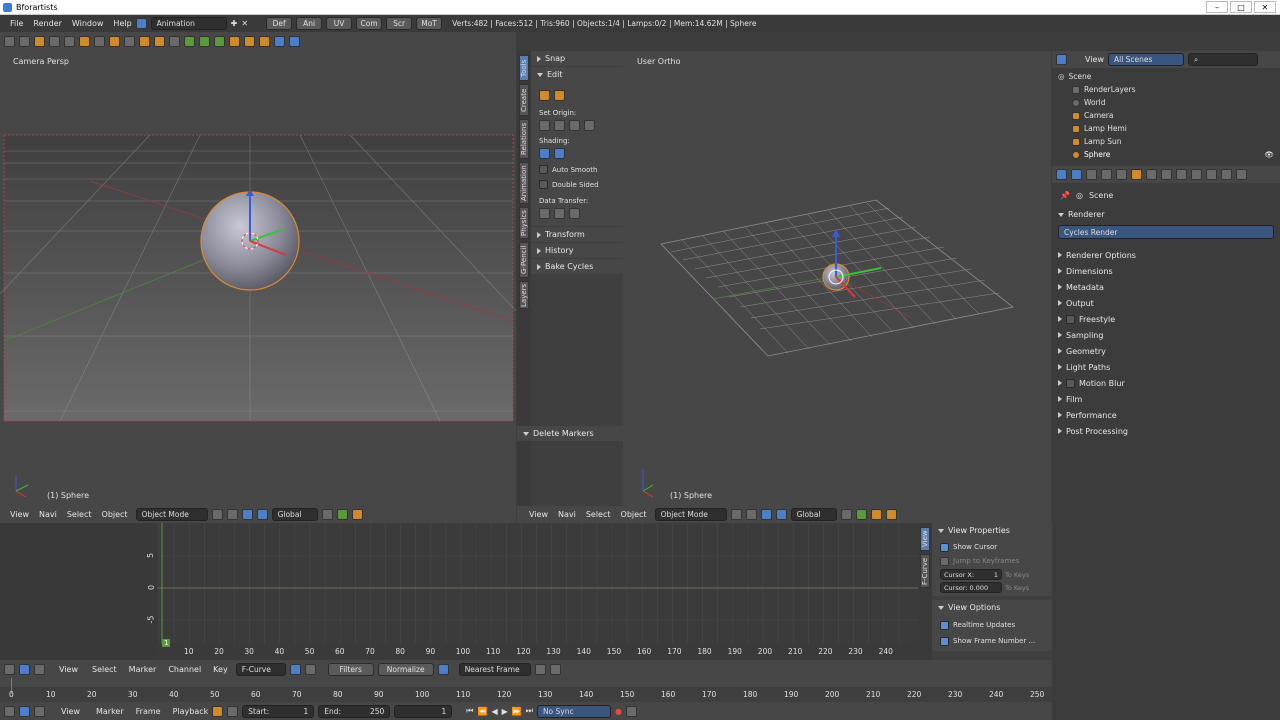 The image size is (1280, 720). I want to click on current-frame-marker: 1, so click(166, 643).